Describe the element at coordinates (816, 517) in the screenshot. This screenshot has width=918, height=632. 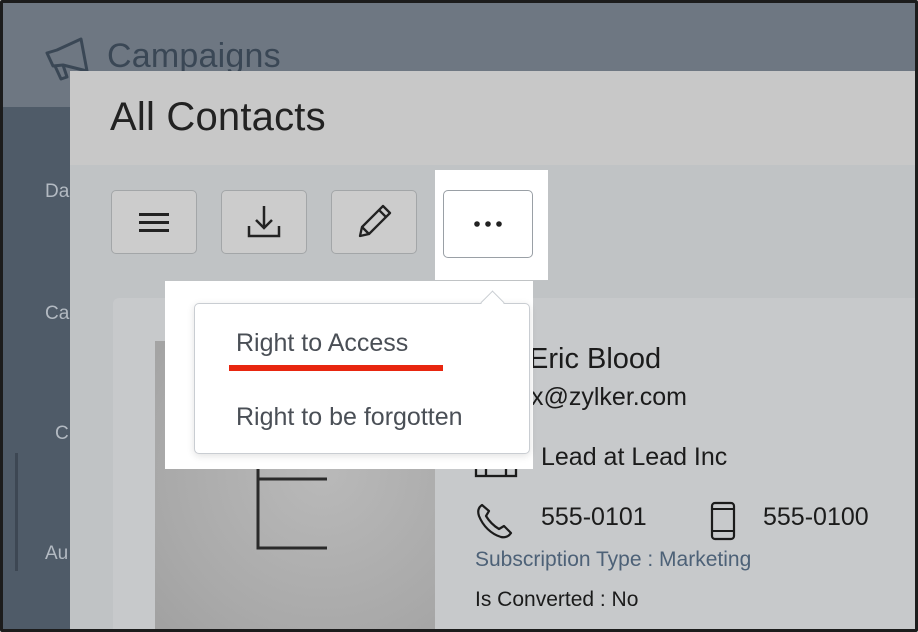
I see `contact-mobile: 555-0100` at that location.